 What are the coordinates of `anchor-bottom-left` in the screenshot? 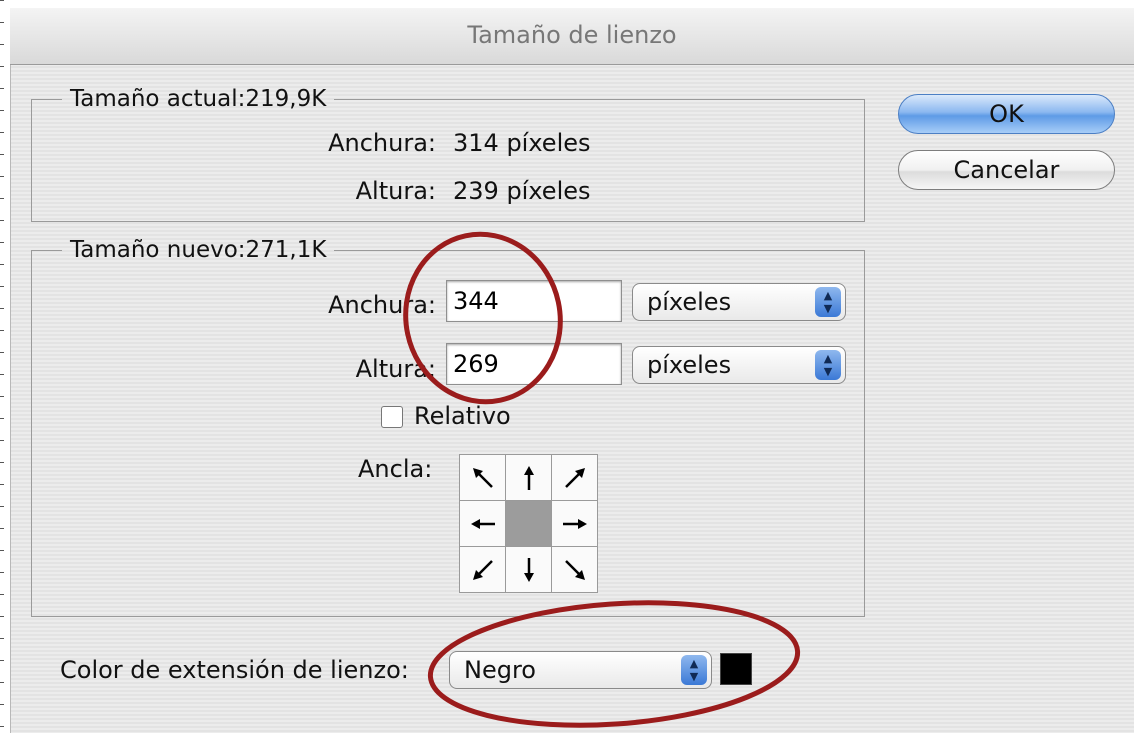 It's located at (483, 570).